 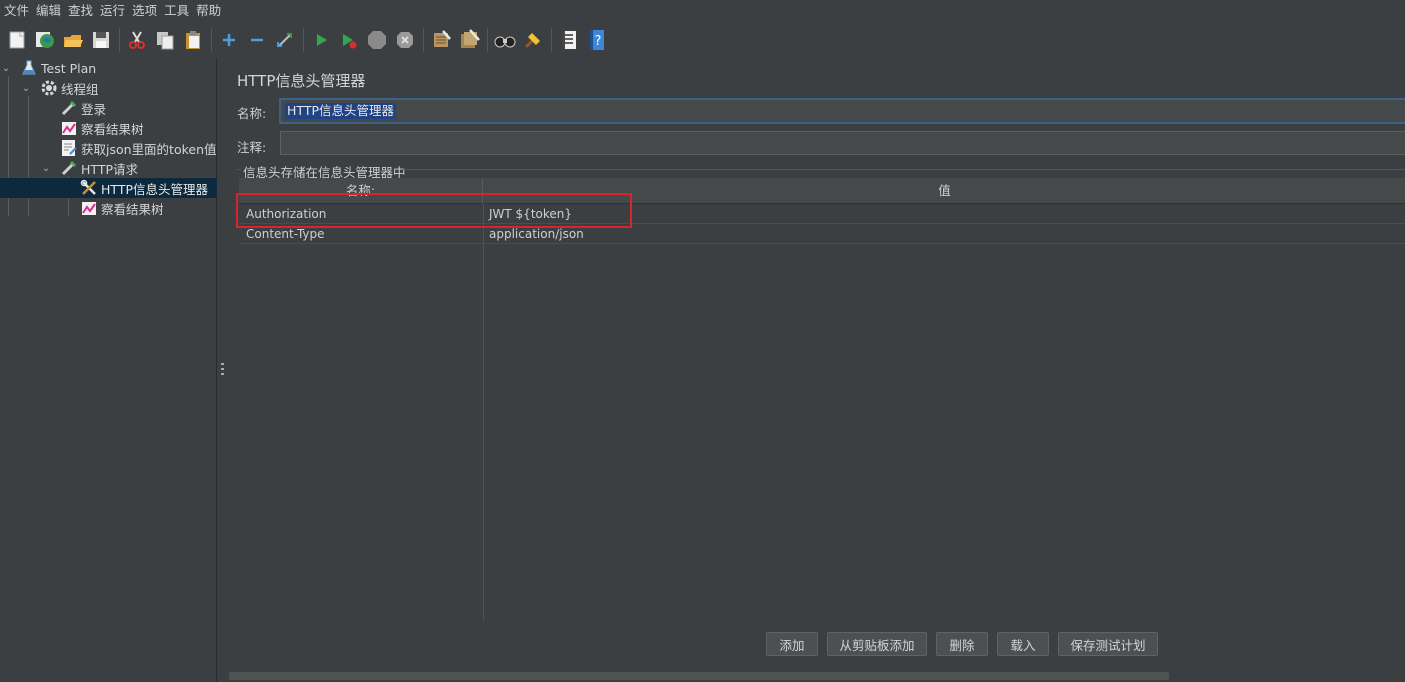 What do you see at coordinates (301, 81) in the screenshot?
I see `page-title: HTTP信息头管理器` at bounding box center [301, 81].